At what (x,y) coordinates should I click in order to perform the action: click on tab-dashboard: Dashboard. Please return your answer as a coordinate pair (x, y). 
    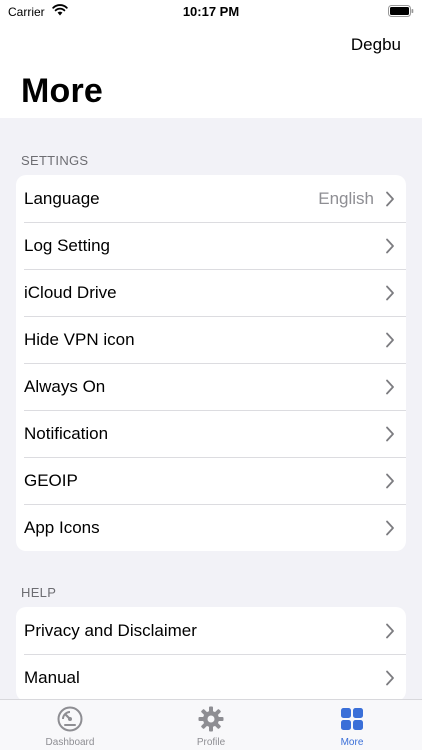
    Looking at the image, I should click on (70, 725).